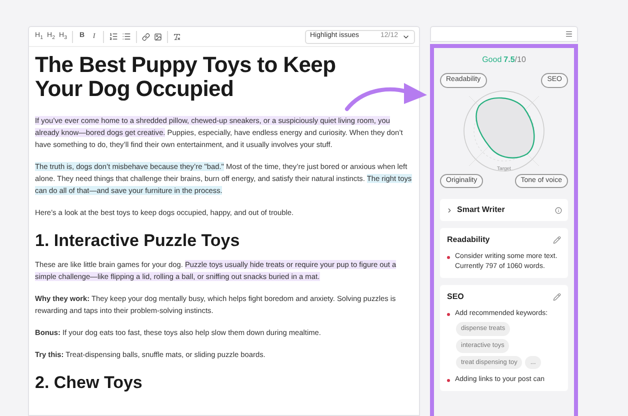 This screenshot has width=628, height=416. Describe the element at coordinates (504, 210) in the screenshot. I see `smart-writer-row: Smart Writer` at that location.